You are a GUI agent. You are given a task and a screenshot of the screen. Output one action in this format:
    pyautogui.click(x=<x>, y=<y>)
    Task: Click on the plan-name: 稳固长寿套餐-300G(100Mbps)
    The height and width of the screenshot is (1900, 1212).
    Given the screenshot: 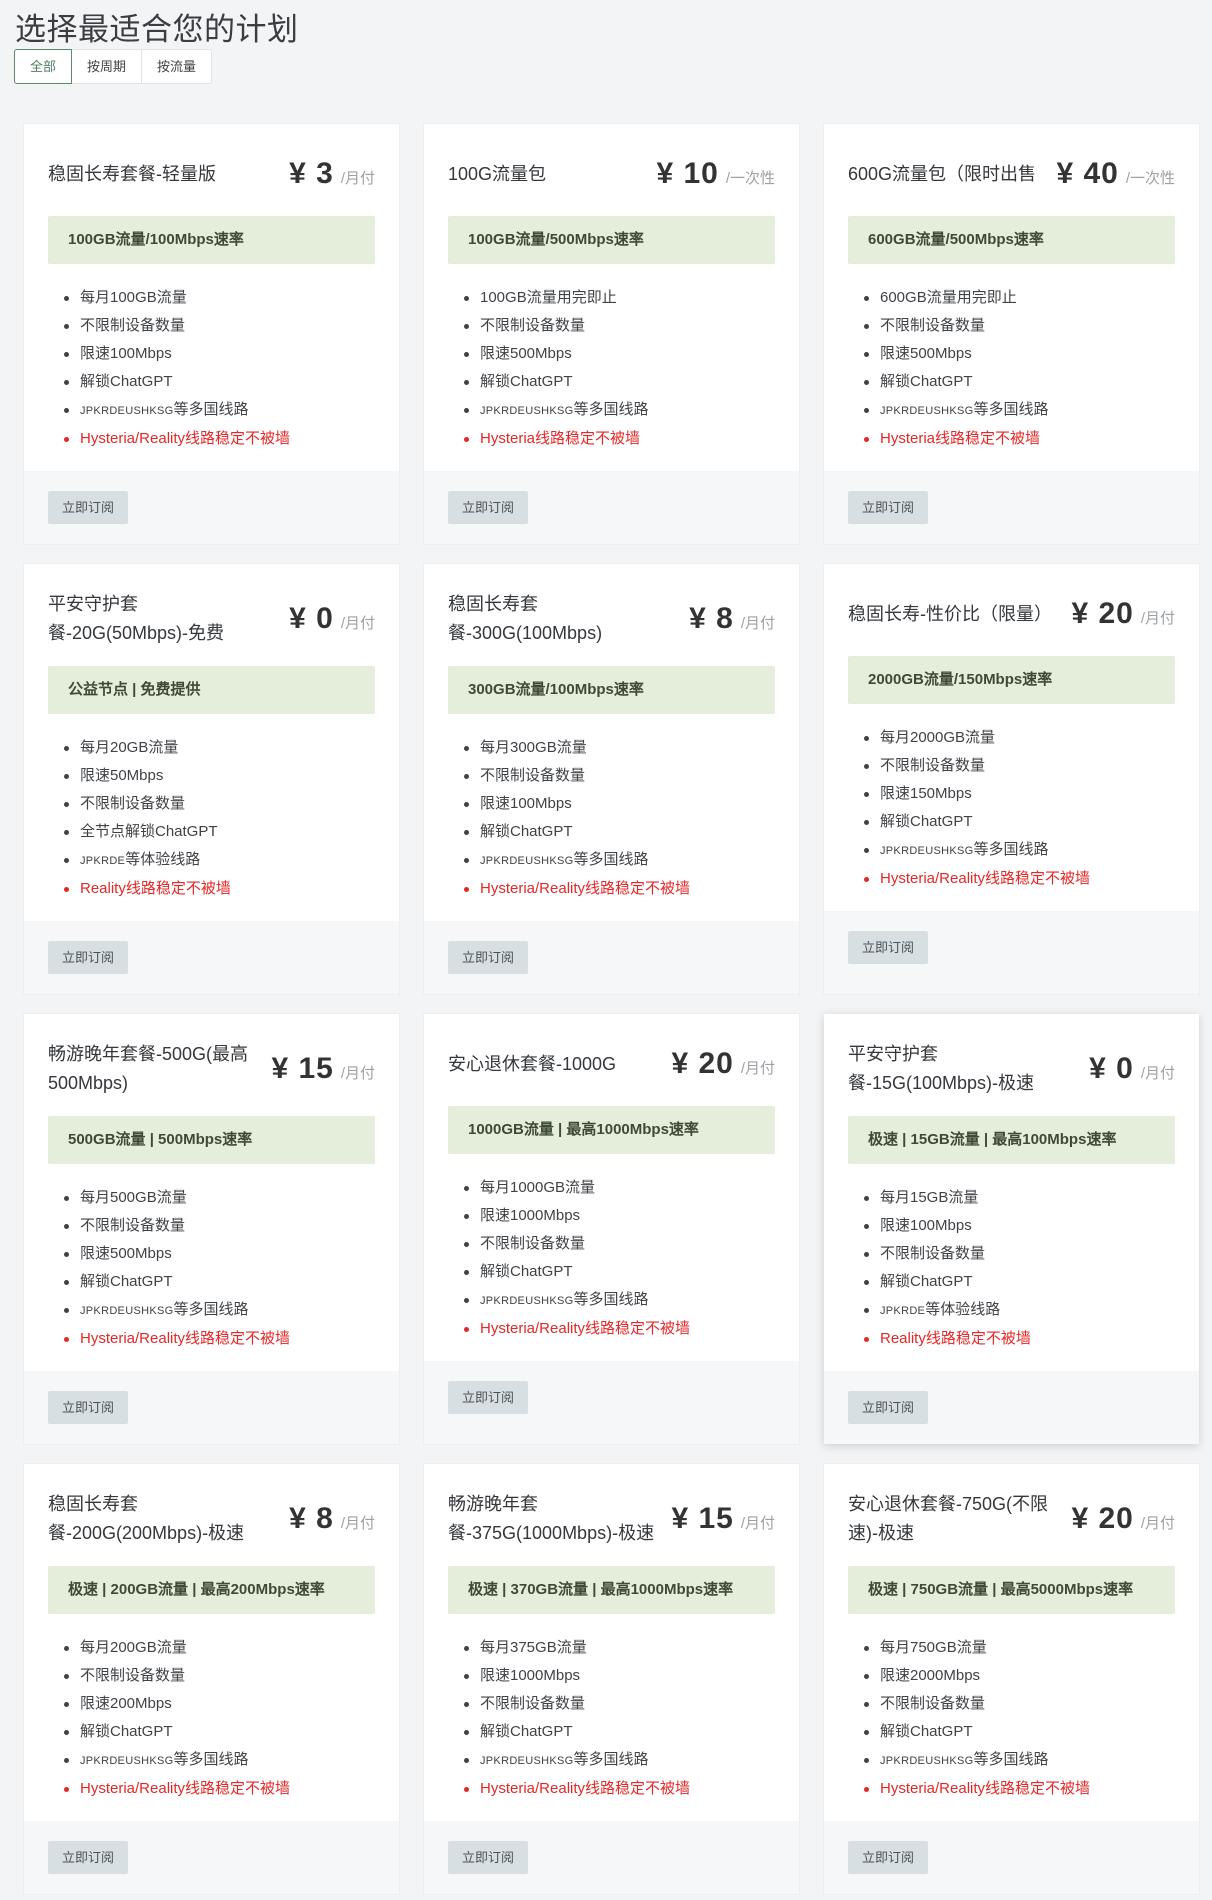 What is the action you would take?
    pyautogui.click(x=525, y=618)
    